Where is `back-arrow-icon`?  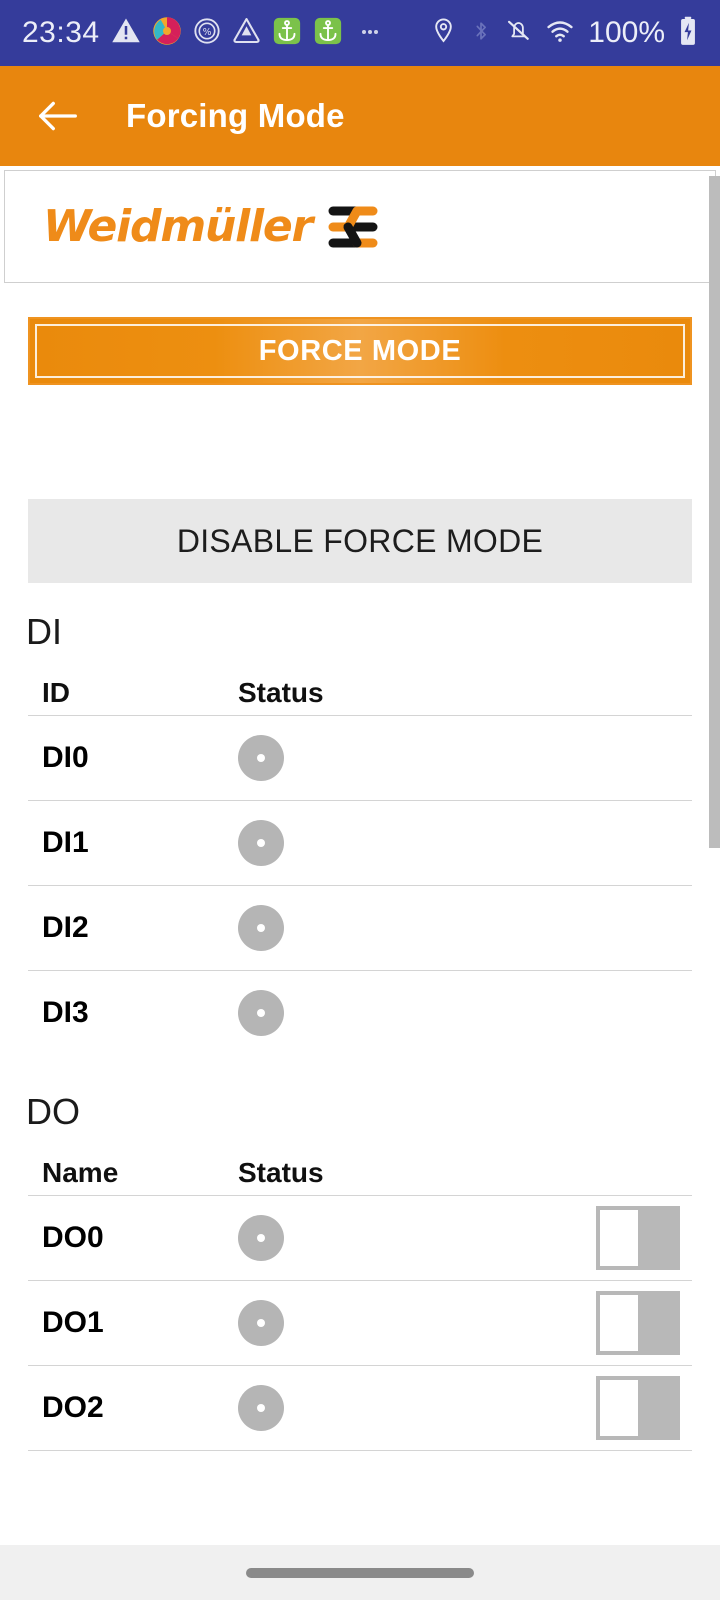 back-arrow-icon is located at coordinates (58, 116).